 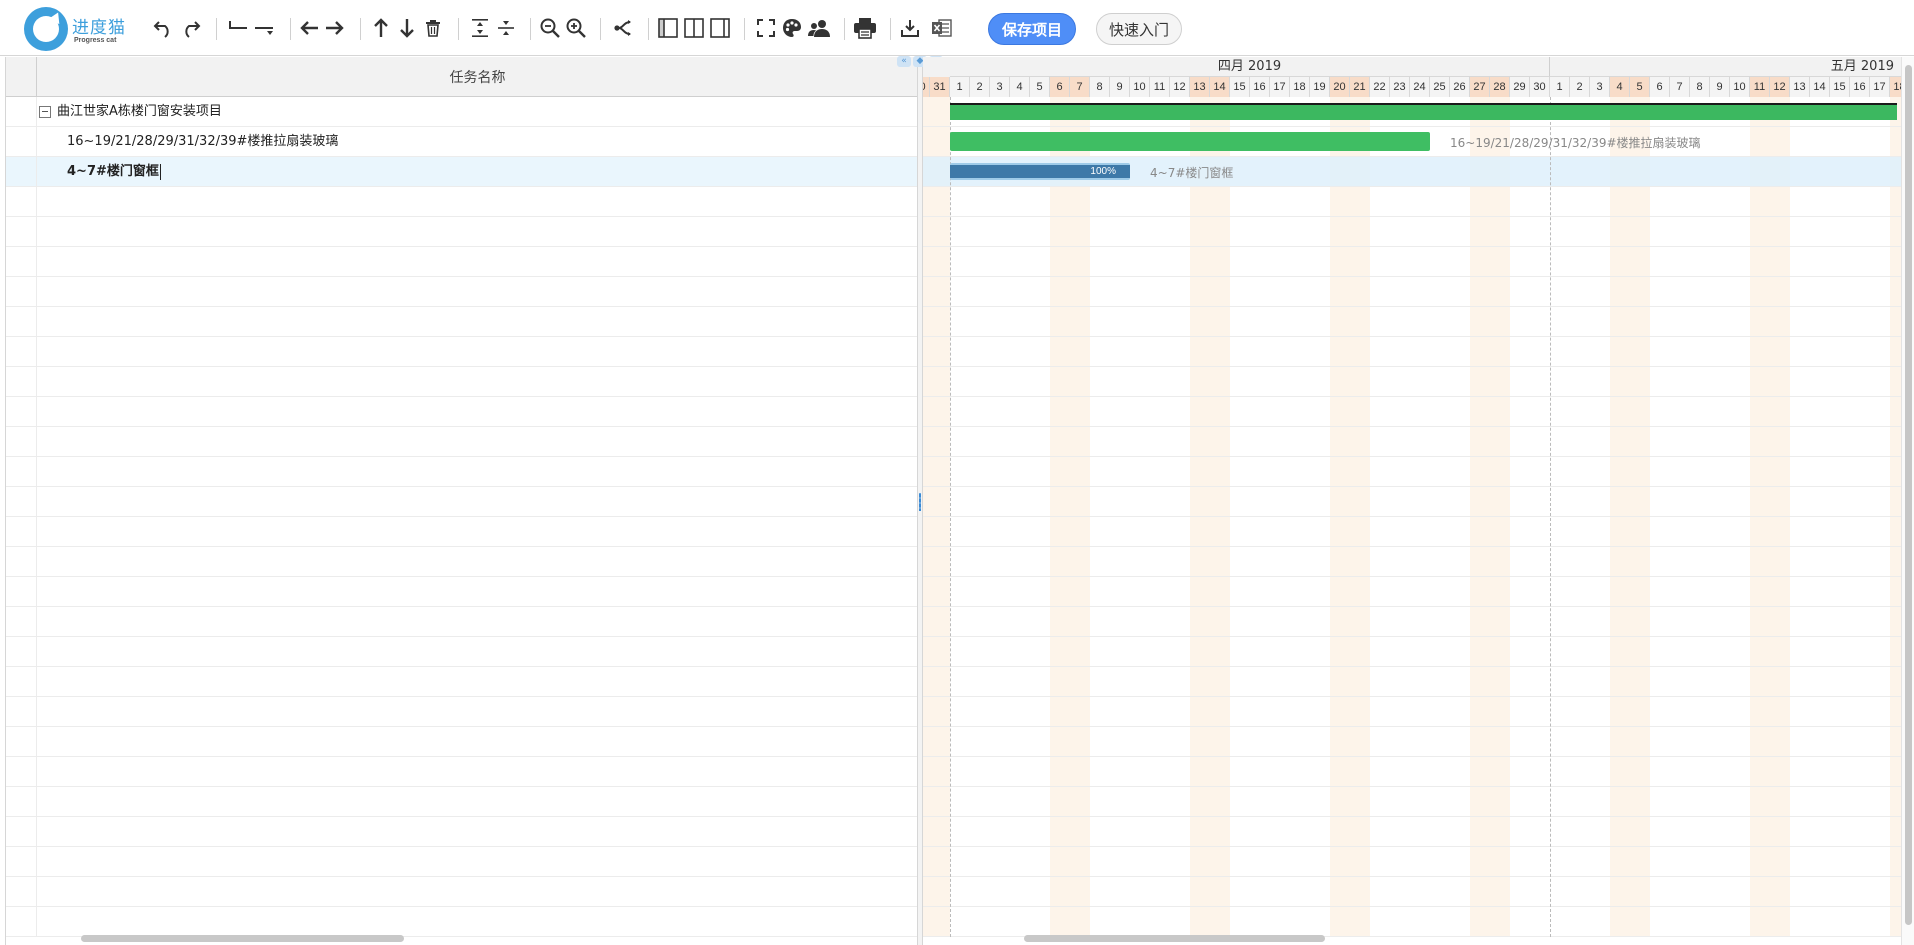 I want to click on arrow-left-icon, so click(x=310, y=28).